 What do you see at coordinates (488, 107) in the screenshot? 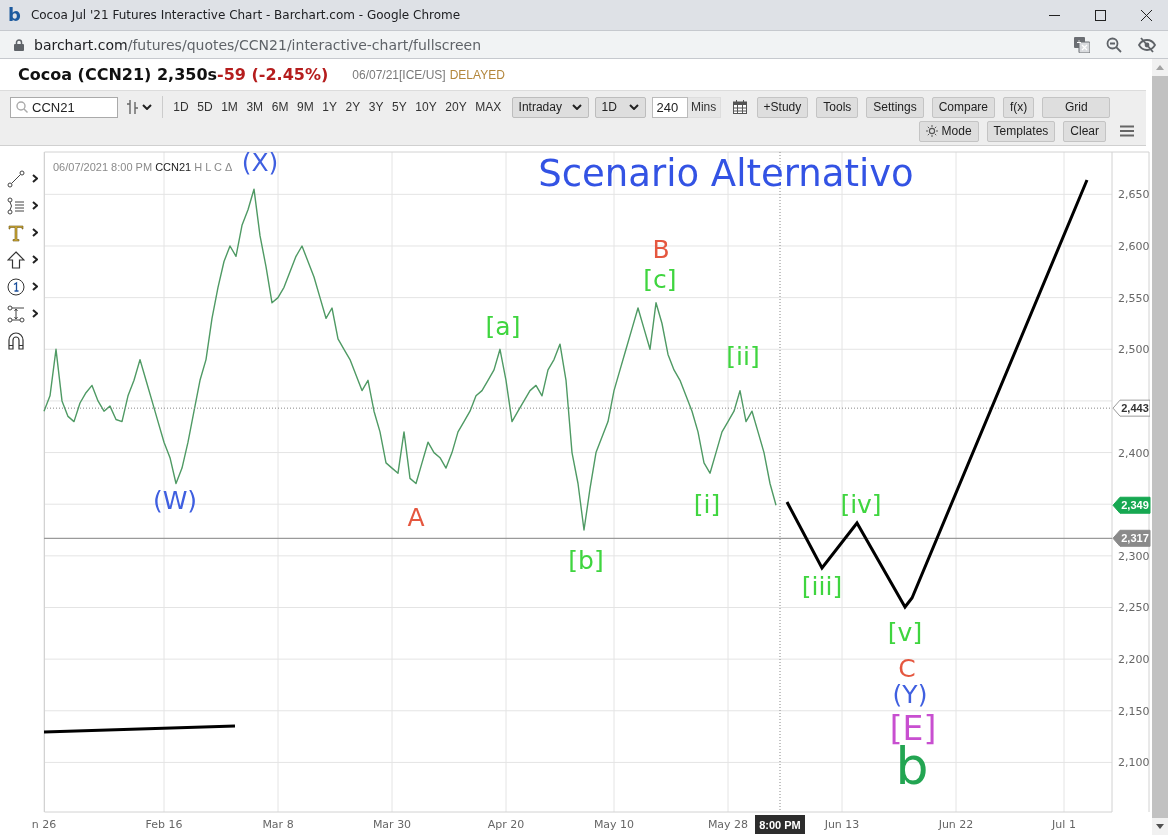
I see `period-option: MAX` at bounding box center [488, 107].